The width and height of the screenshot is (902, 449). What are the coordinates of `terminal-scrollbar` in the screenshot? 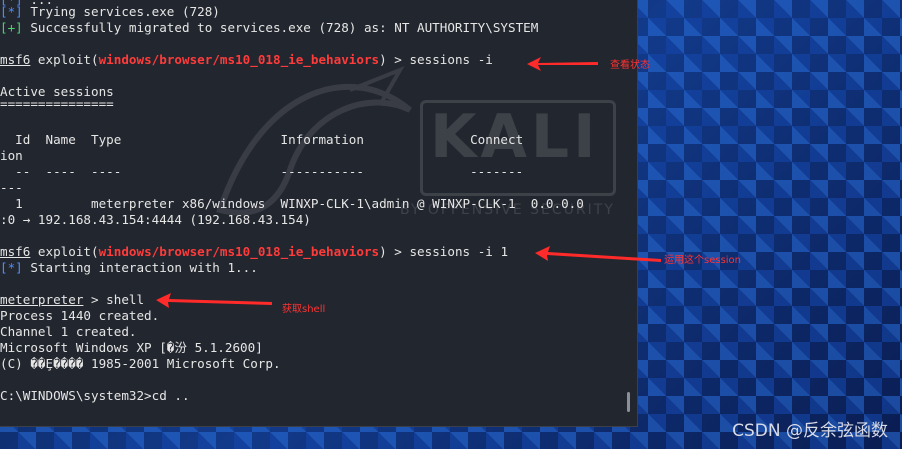 It's located at (628, 402).